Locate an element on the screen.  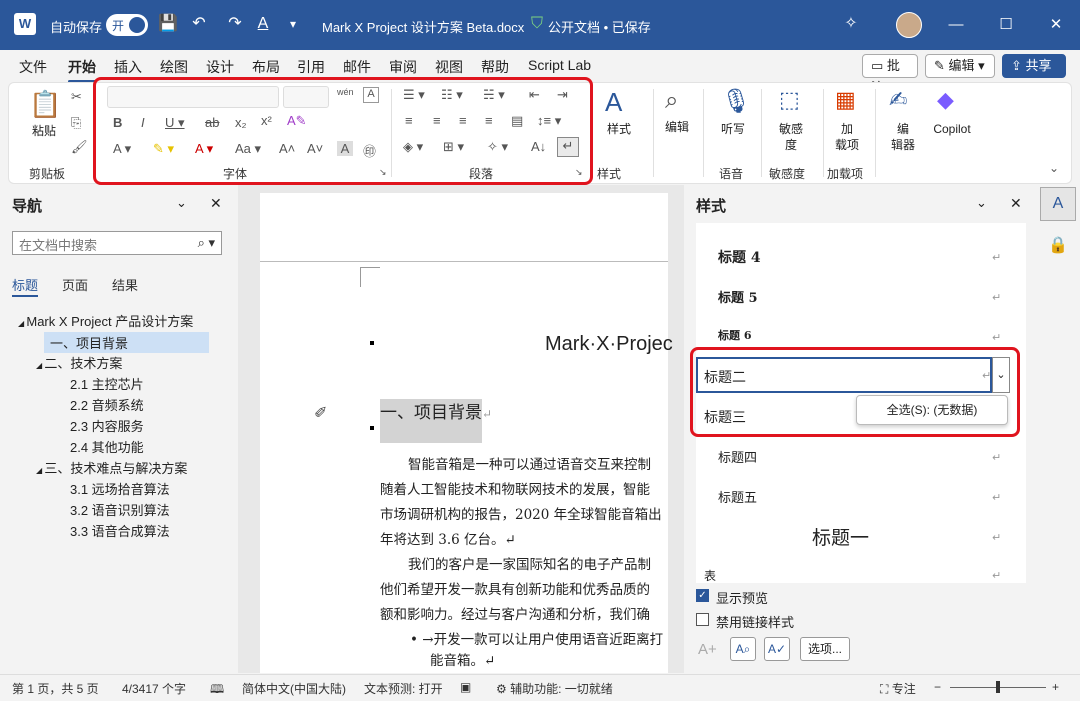
minimize-icon: — is located at coordinates (956, 25).